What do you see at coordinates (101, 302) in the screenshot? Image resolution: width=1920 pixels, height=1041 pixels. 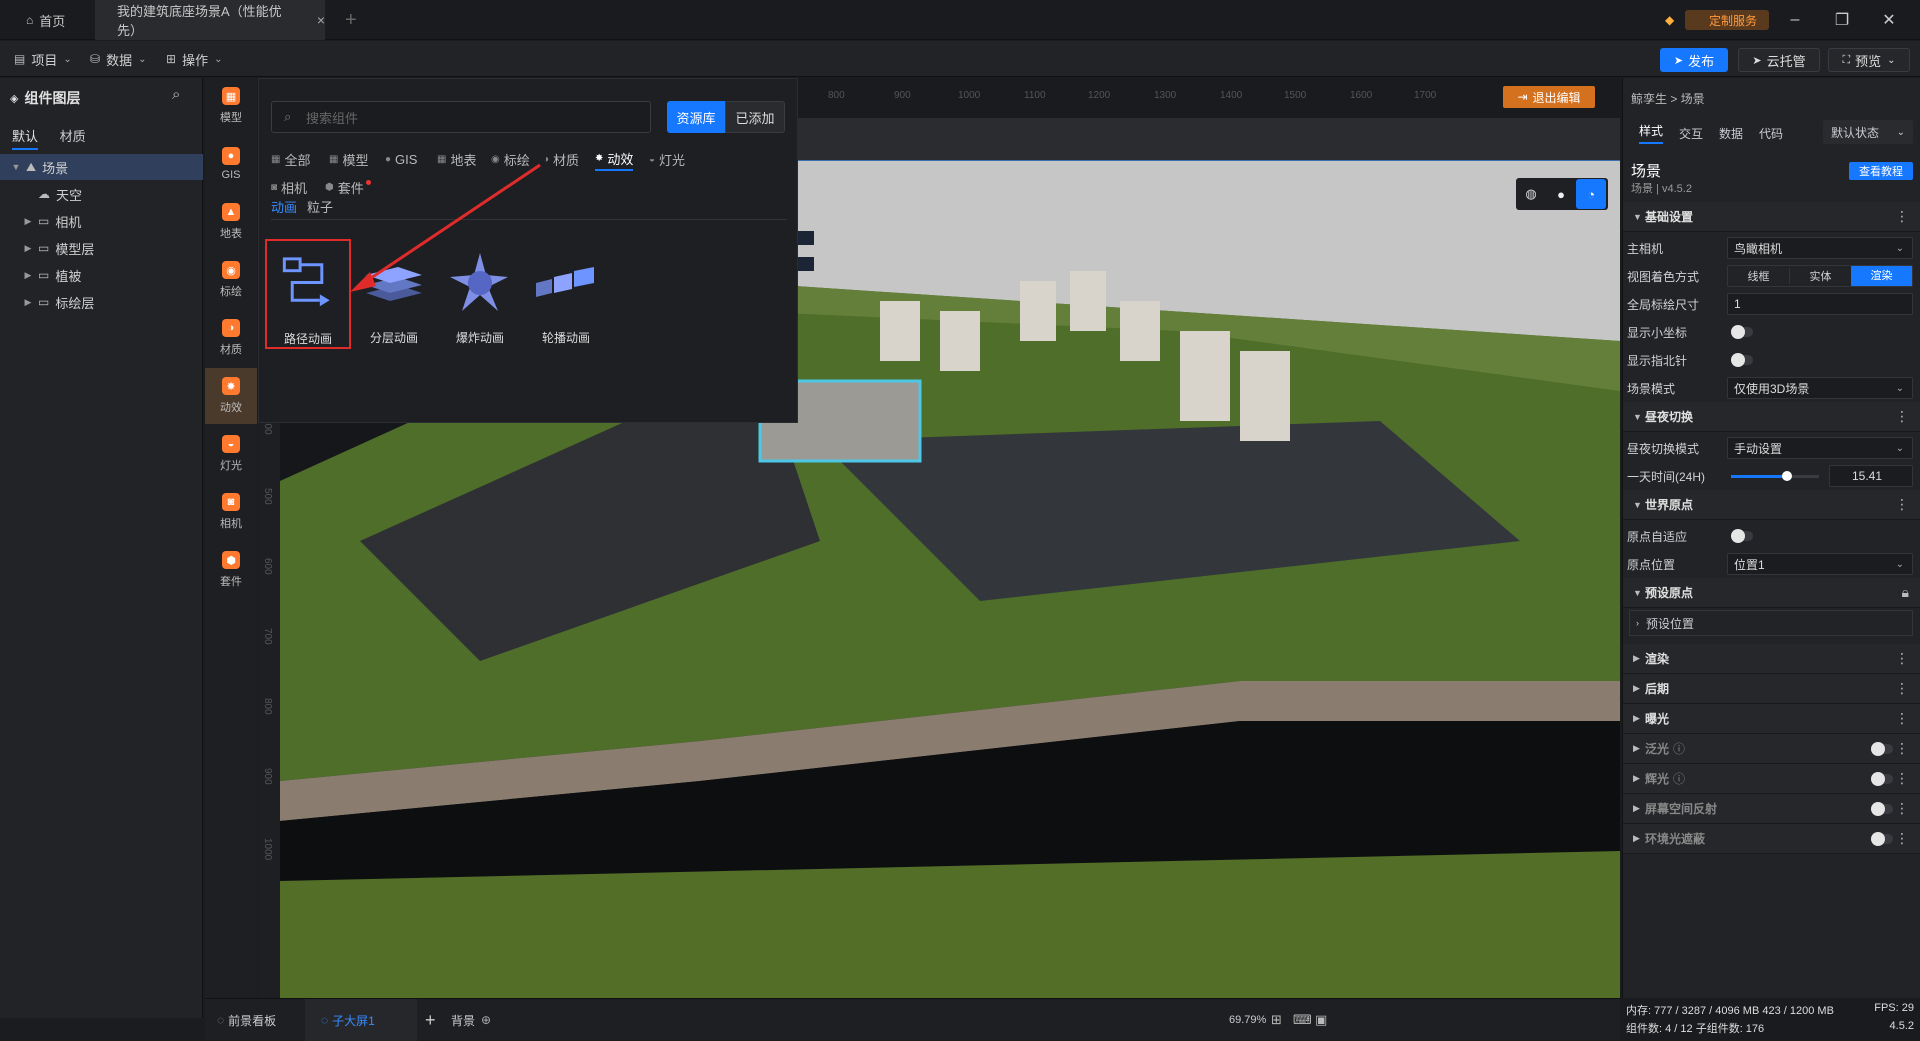 I see `tree-item-markers: ▶ ▭ 标绘层` at bounding box center [101, 302].